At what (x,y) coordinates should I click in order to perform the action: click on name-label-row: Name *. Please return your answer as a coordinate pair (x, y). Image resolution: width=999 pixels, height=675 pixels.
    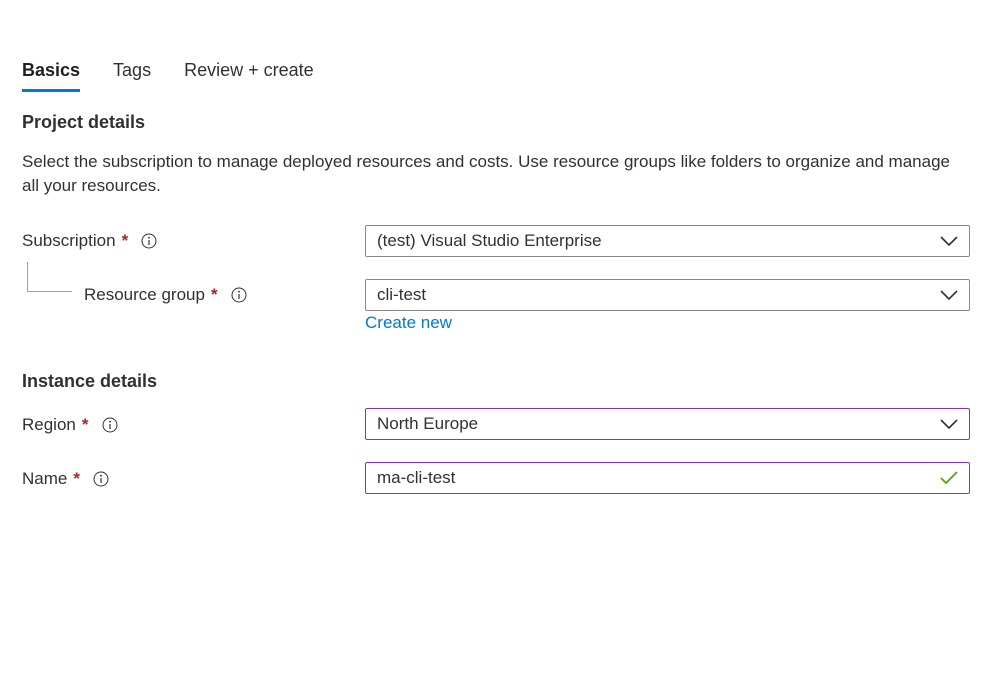
    Looking at the image, I should click on (65, 479).